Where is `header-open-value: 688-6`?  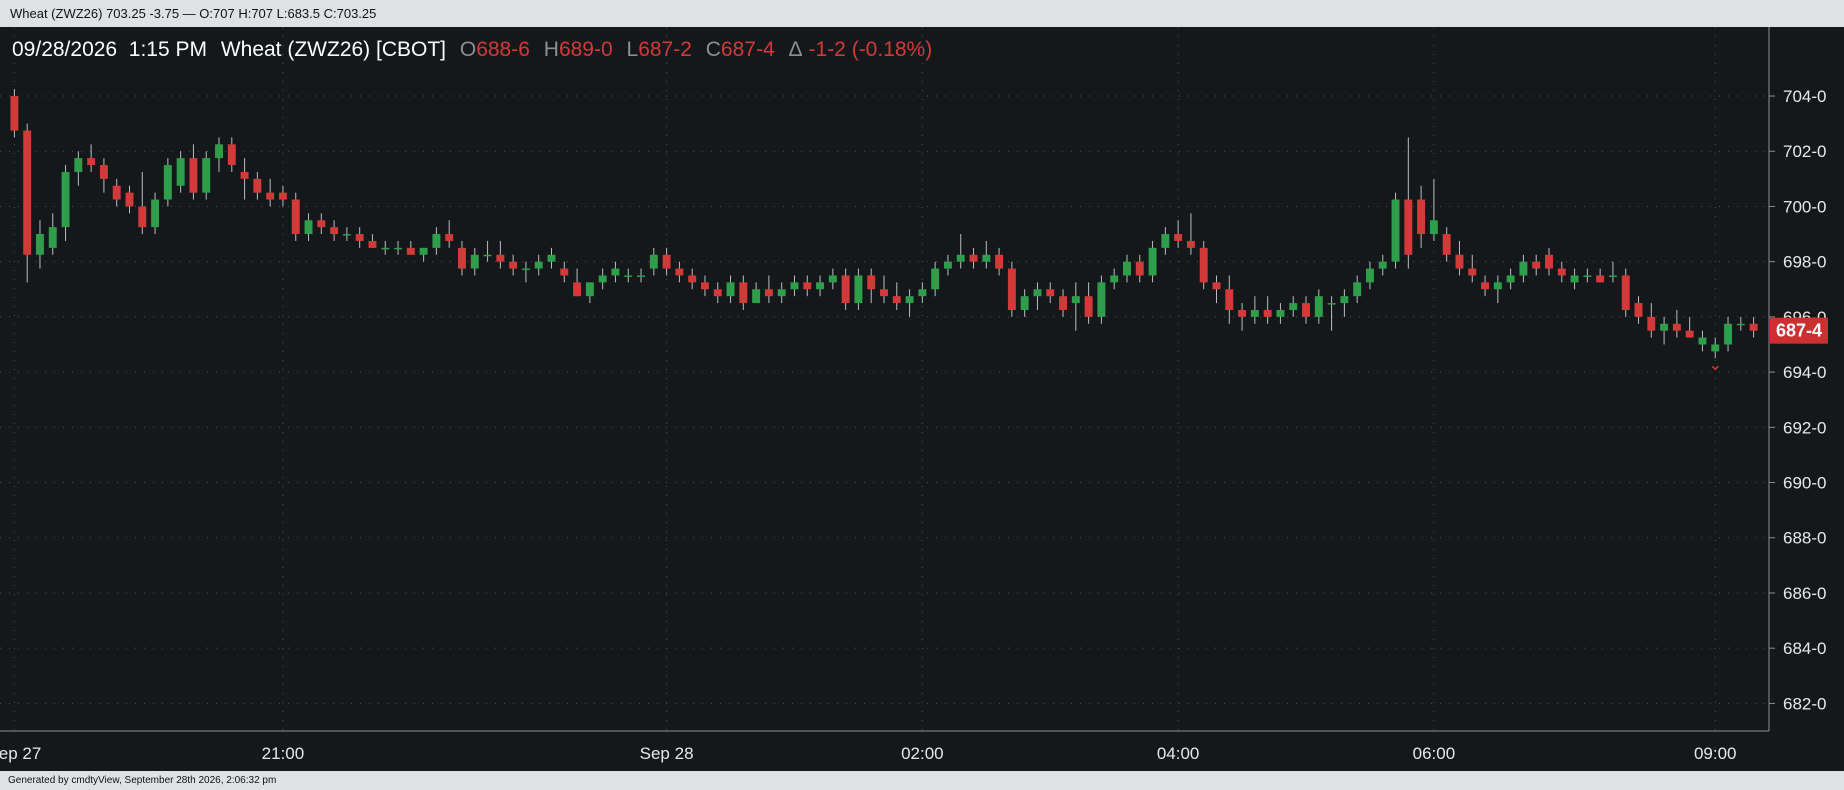 header-open-value: 688-6 is located at coordinates (503, 49).